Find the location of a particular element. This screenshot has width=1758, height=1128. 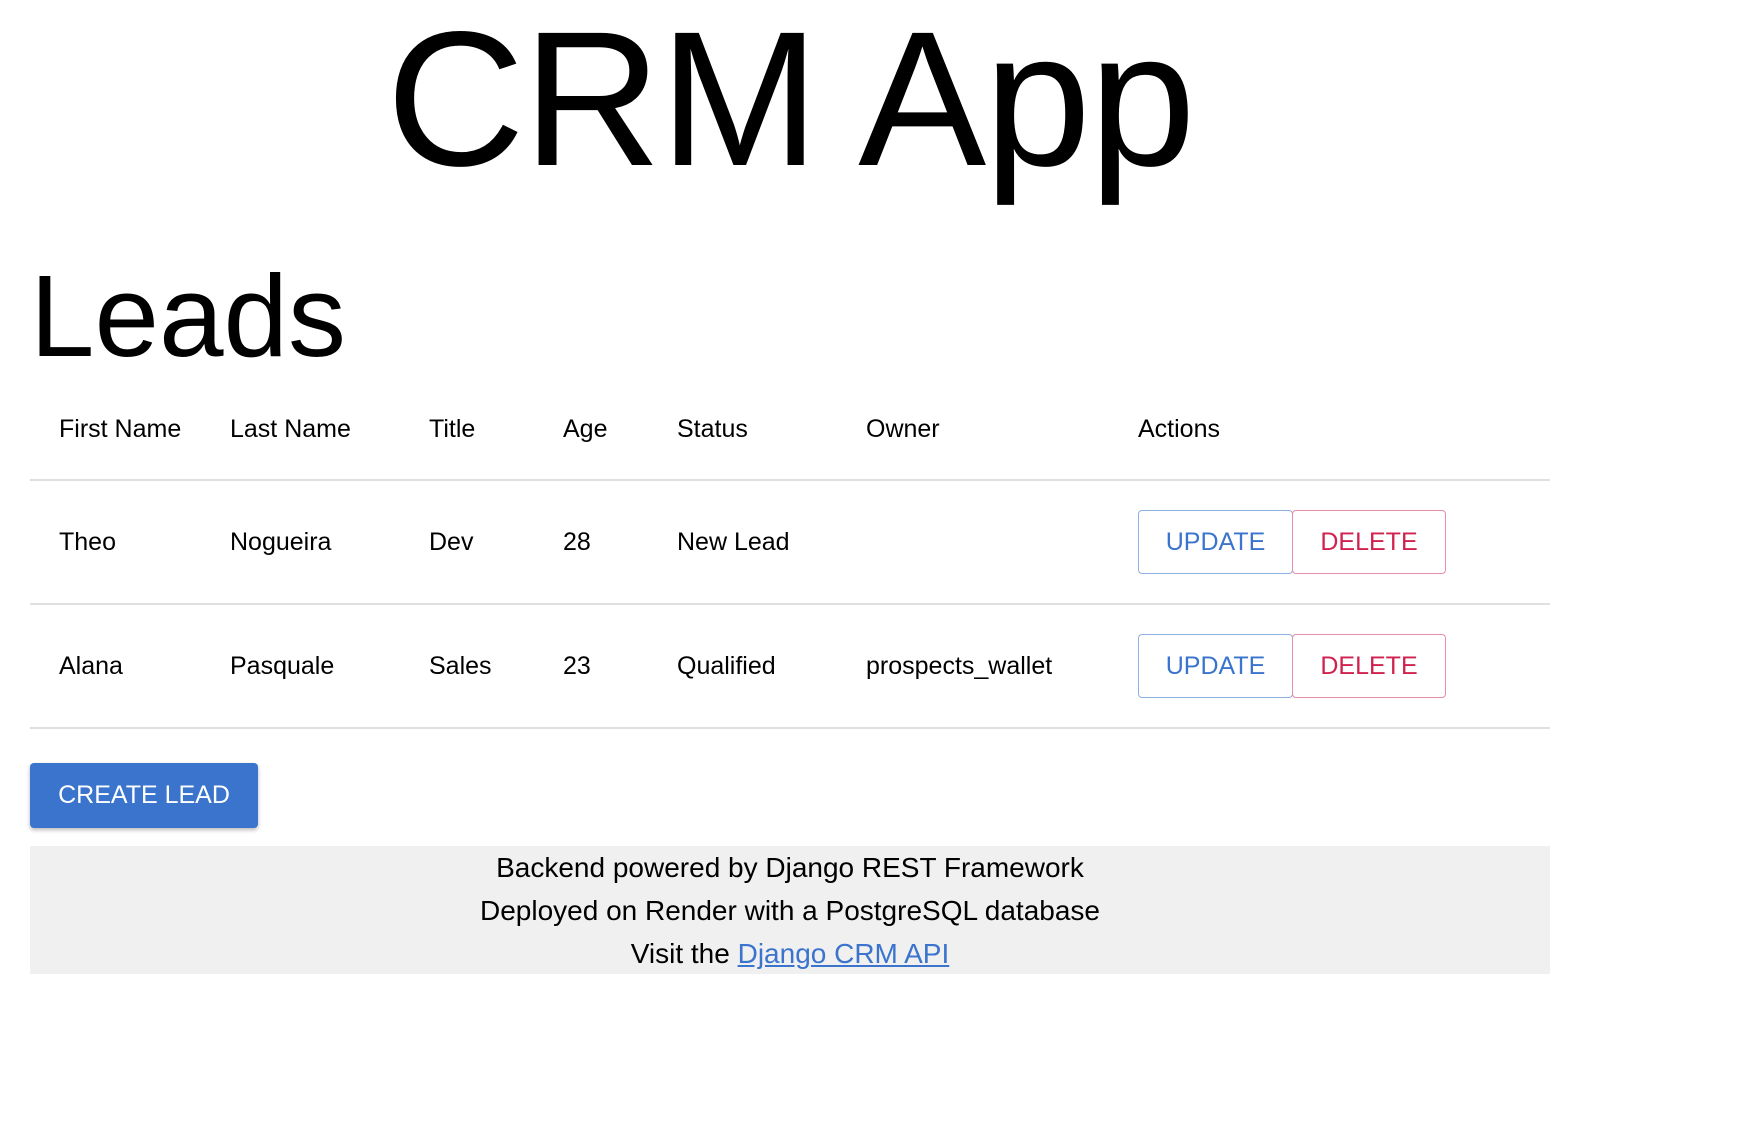

cell-last-name: Pasquale is located at coordinates (329, 666).